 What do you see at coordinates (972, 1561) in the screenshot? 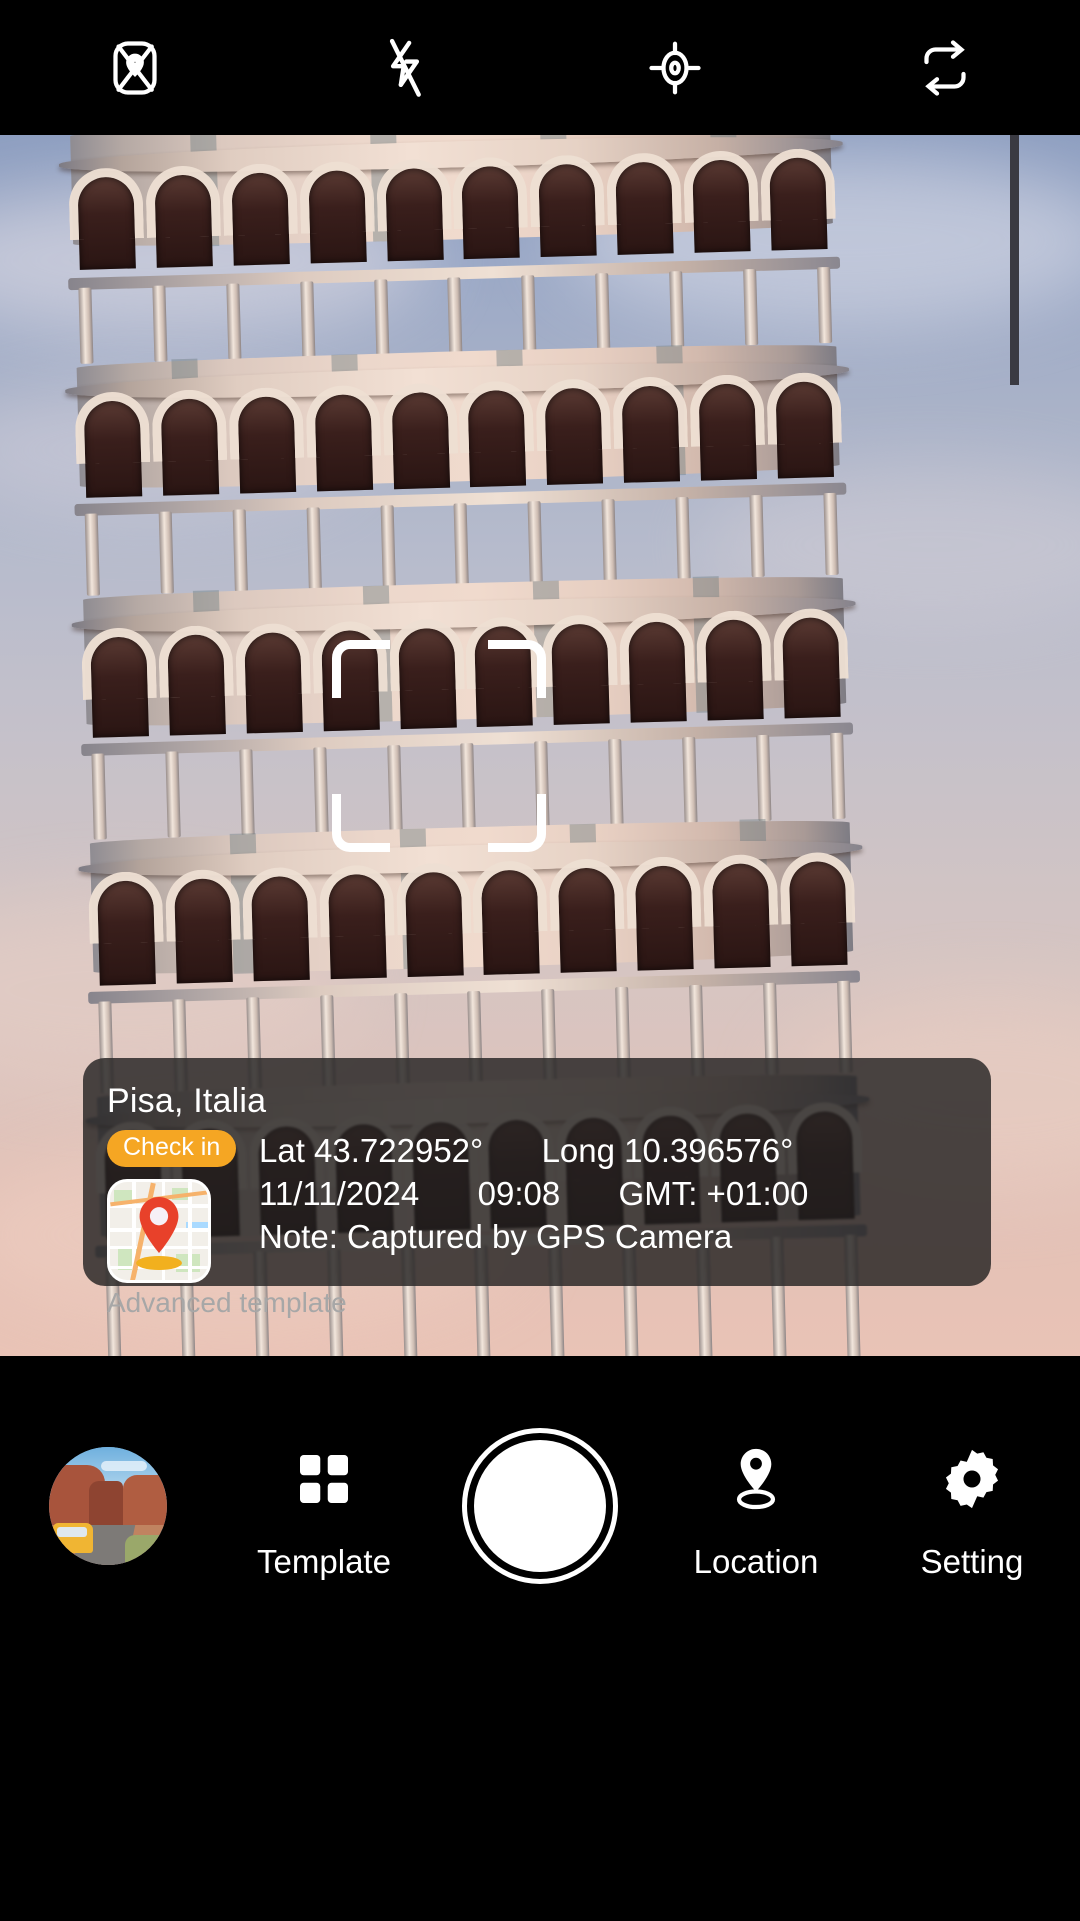
I see `setting-label: Setting` at bounding box center [972, 1561].